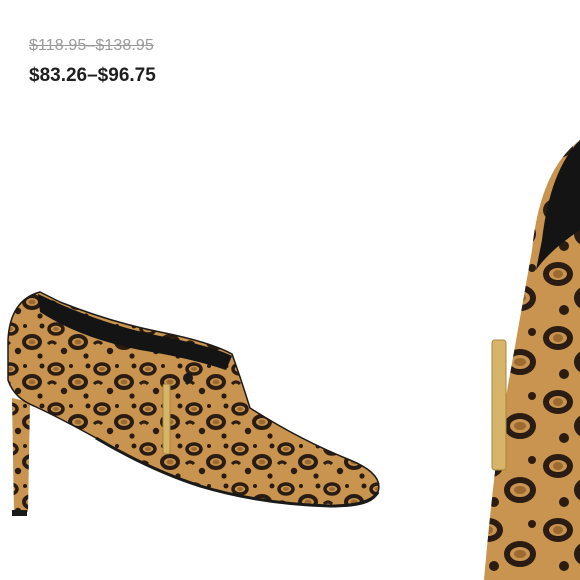  I want to click on original-price: $118.95–$138.95, so click(91, 45).